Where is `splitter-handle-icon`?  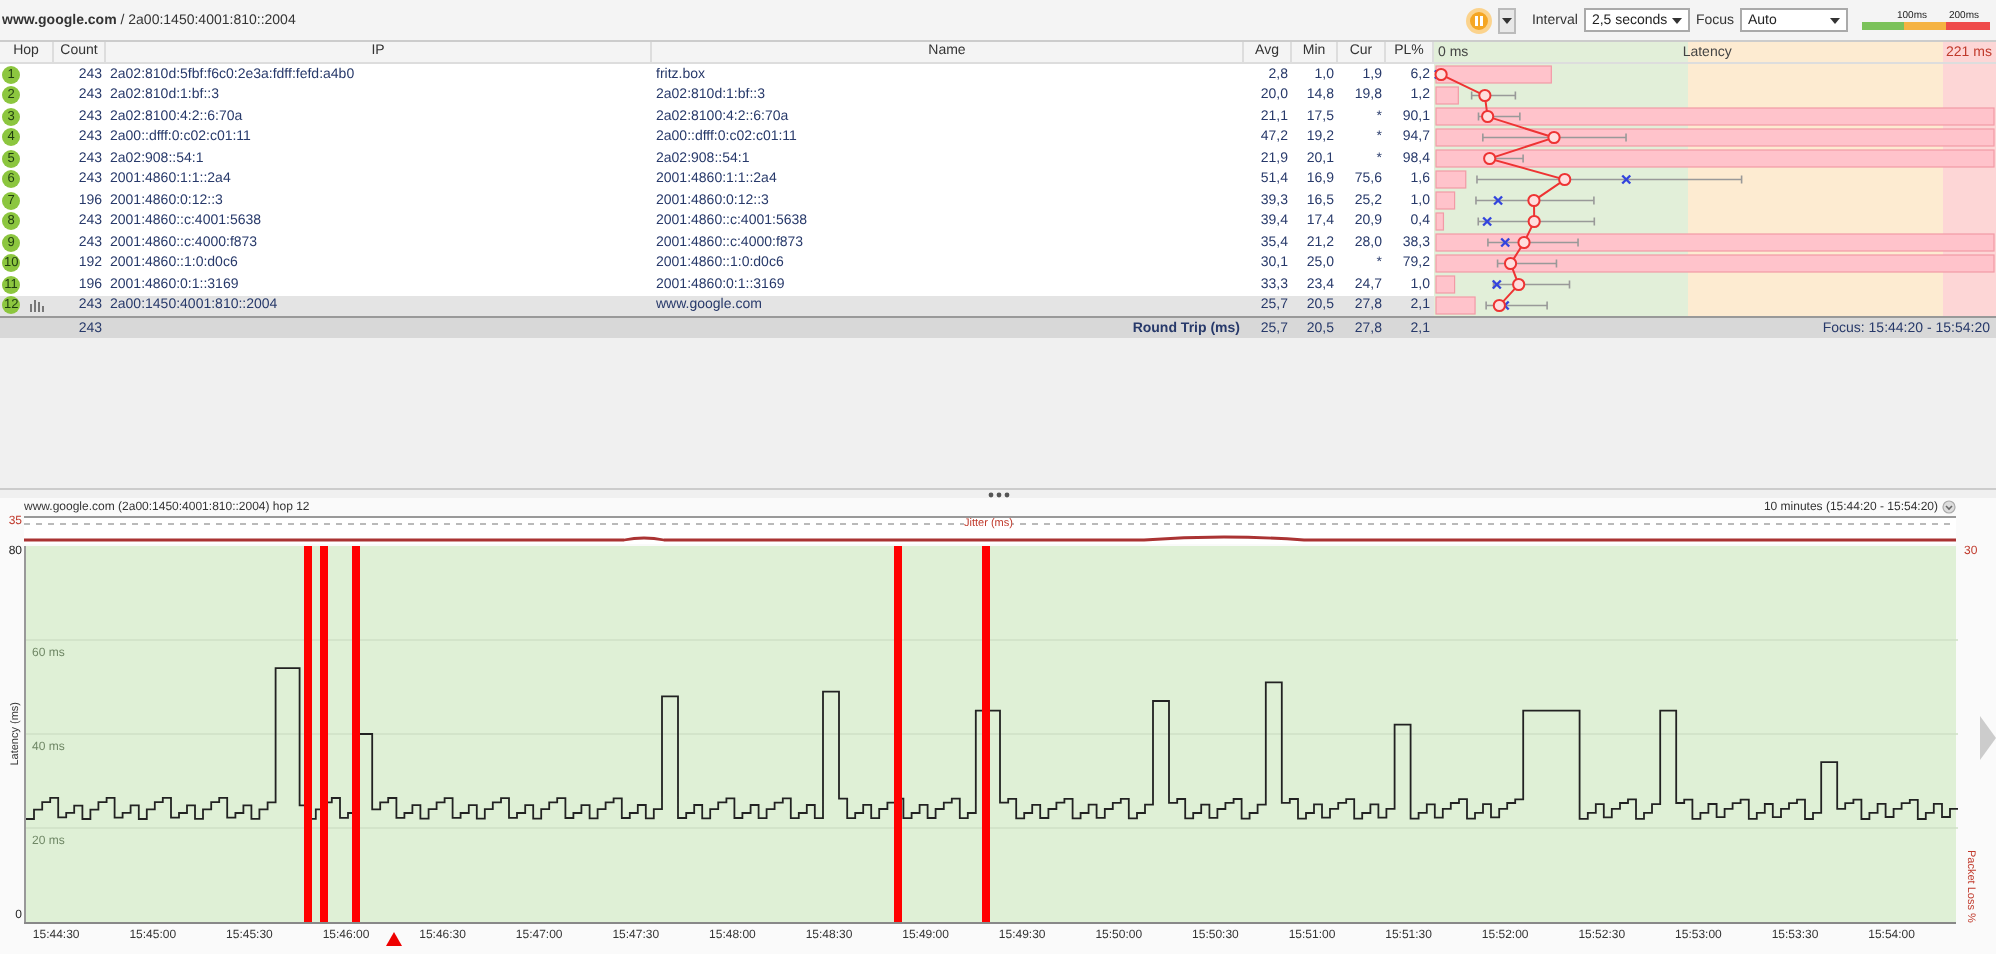
splitter-handle-icon is located at coordinates (998, 494).